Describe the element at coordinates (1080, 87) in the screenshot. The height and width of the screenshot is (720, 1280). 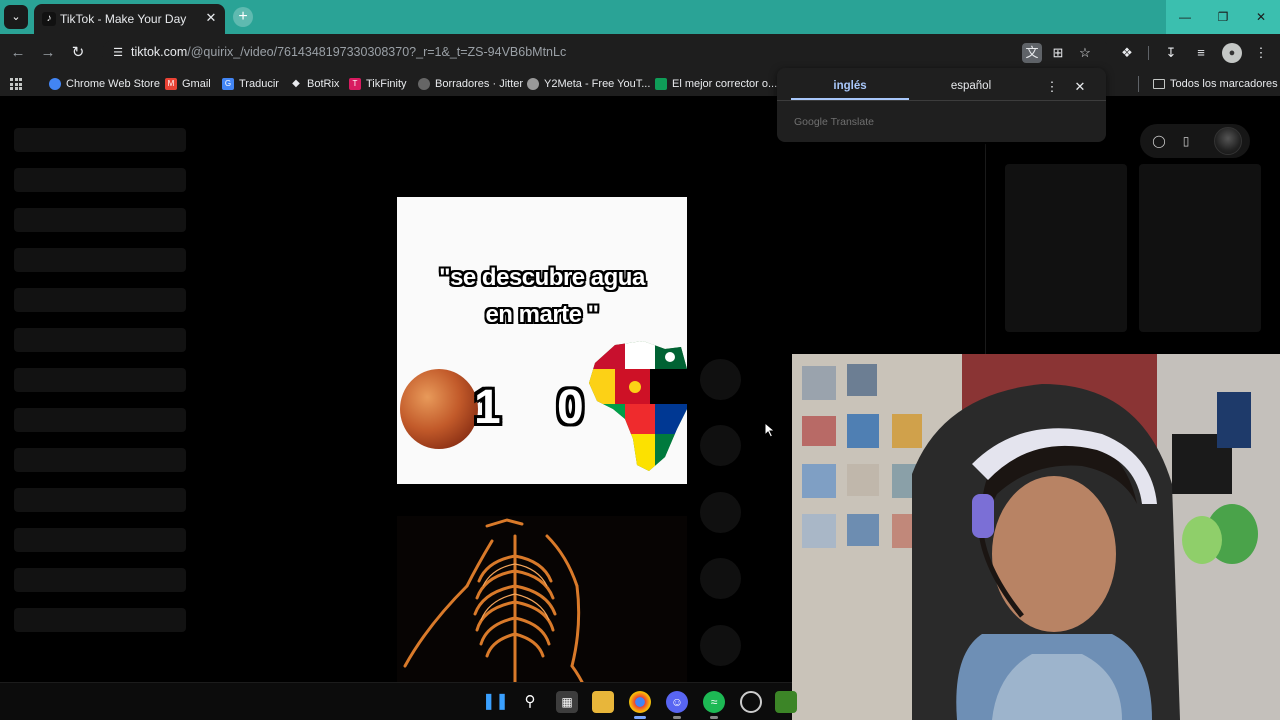
I see `close-icon: ✕` at that location.